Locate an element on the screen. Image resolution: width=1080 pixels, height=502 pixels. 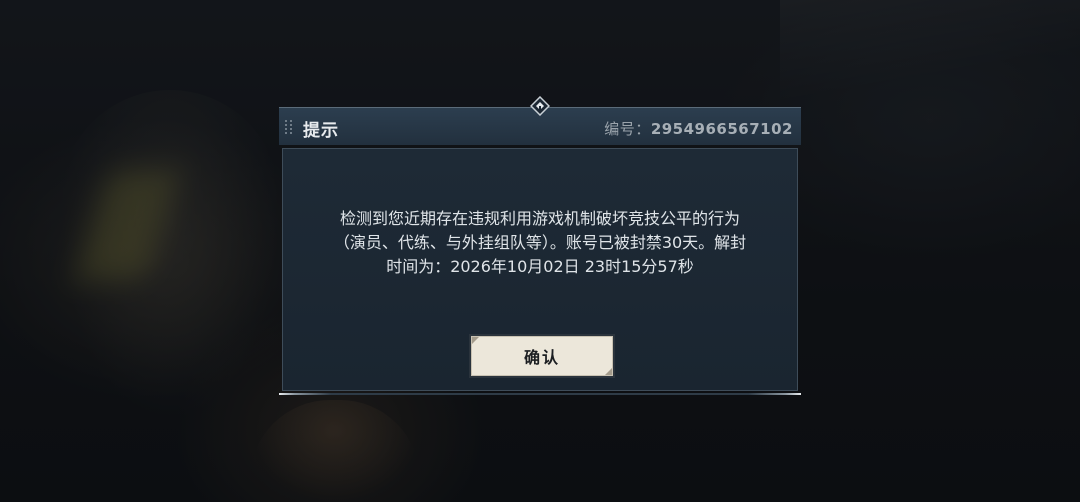
message-line: （演员、代练、与外挂组队等）。账号已被封禁30天。解封 is located at coordinates (540, 242).